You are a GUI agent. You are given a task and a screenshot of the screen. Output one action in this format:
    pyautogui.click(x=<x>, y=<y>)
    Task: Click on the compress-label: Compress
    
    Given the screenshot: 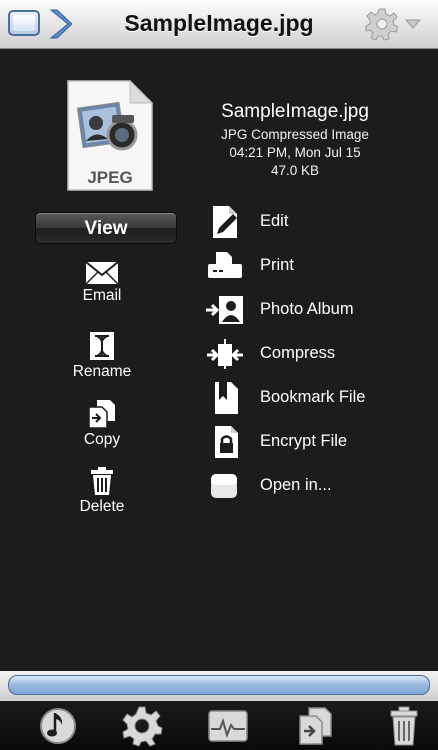 What is the action you would take?
    pyautogui.click(x=298, y=353)
    